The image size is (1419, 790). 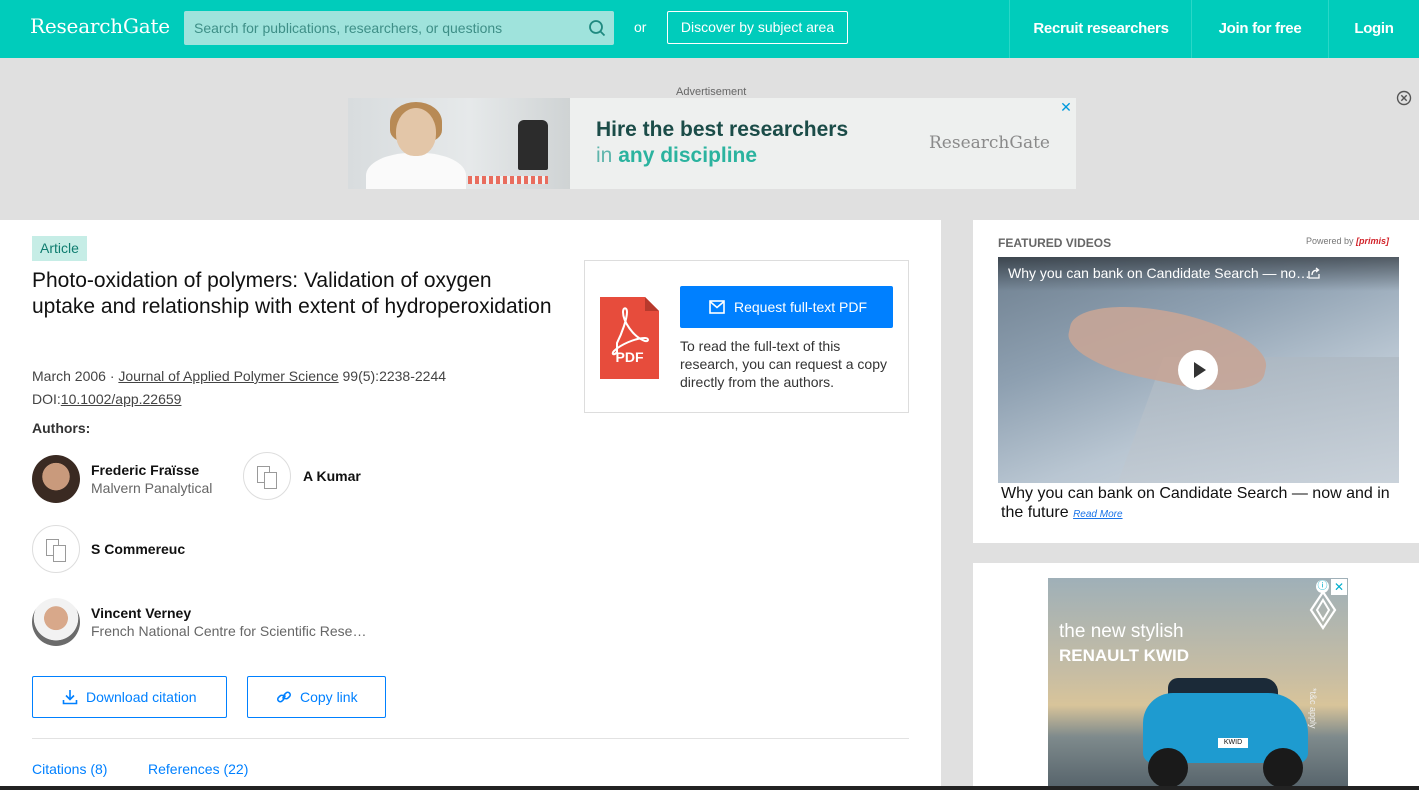 I want to click on tab-citations: Citations (8), so click(x=69, y=769).